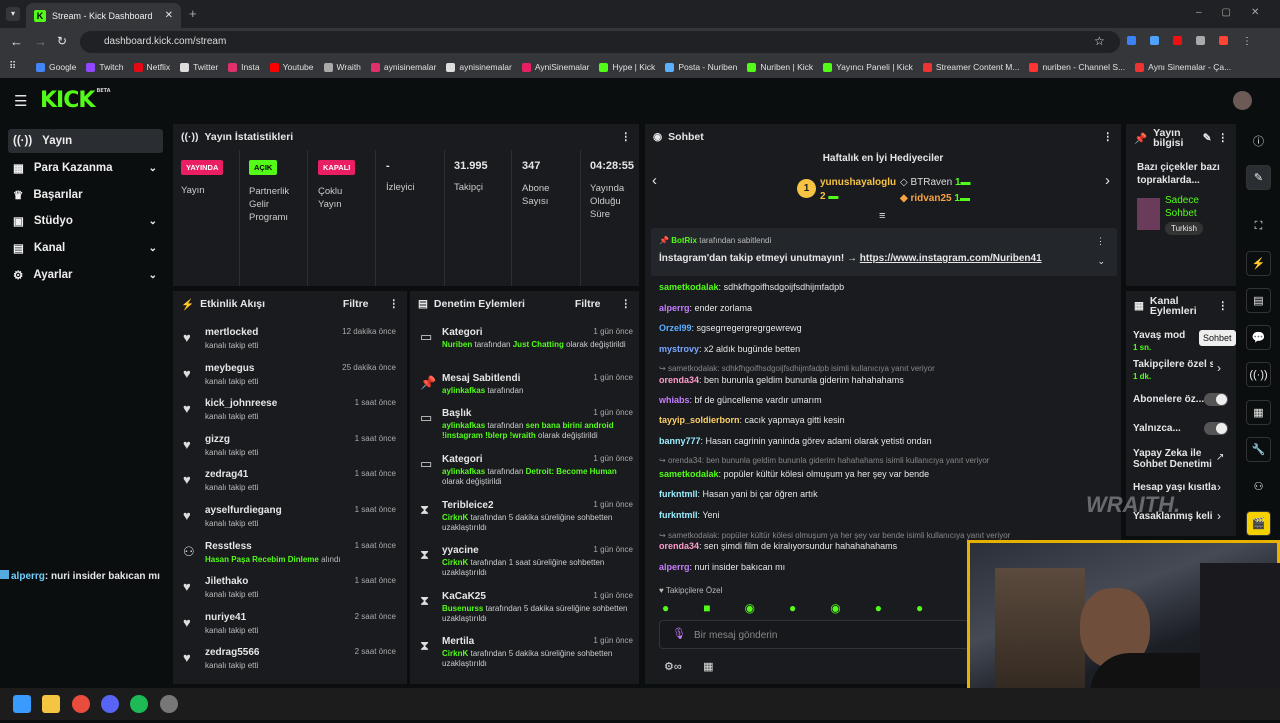 This screenshot has height=723, width=1280. What do you see at coordinates (22, 704) in the screenshot?
I see `windows-start-icon` at bounding box center [22, 704].